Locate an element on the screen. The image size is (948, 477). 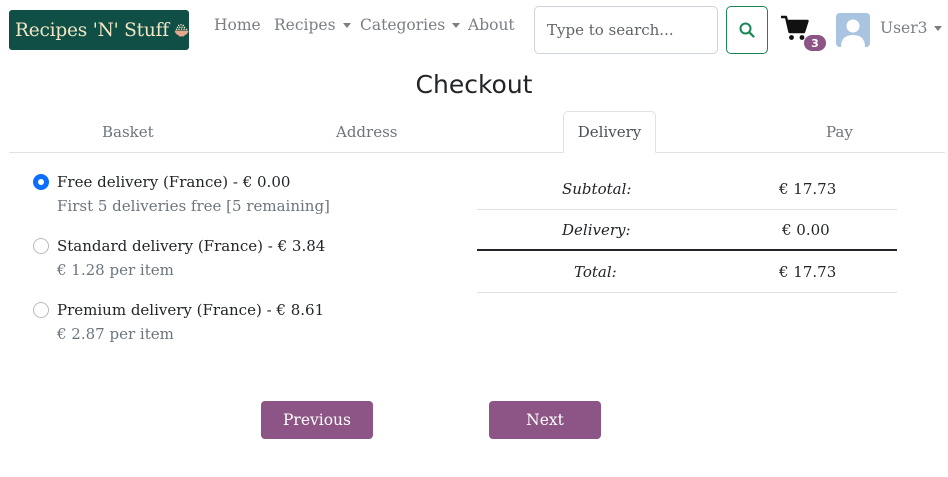
nav-home: Home is located at coordinates (237, 25).